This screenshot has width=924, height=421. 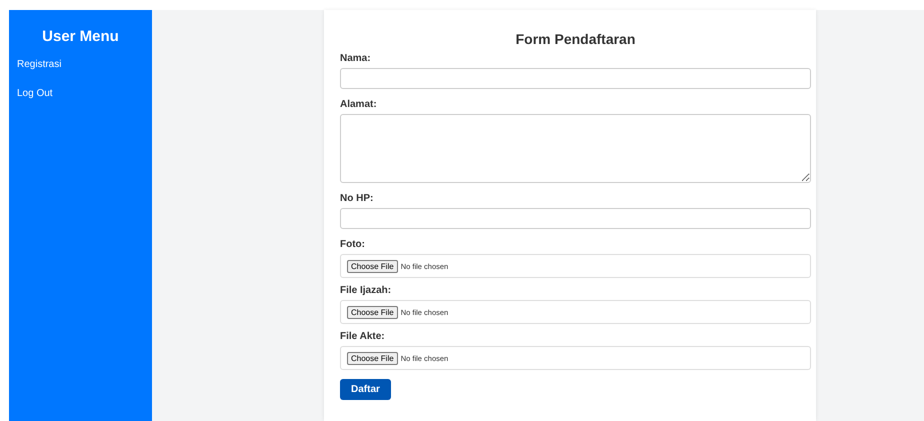 I want to click on field-label: No HP:, so click(x=357, y=199).